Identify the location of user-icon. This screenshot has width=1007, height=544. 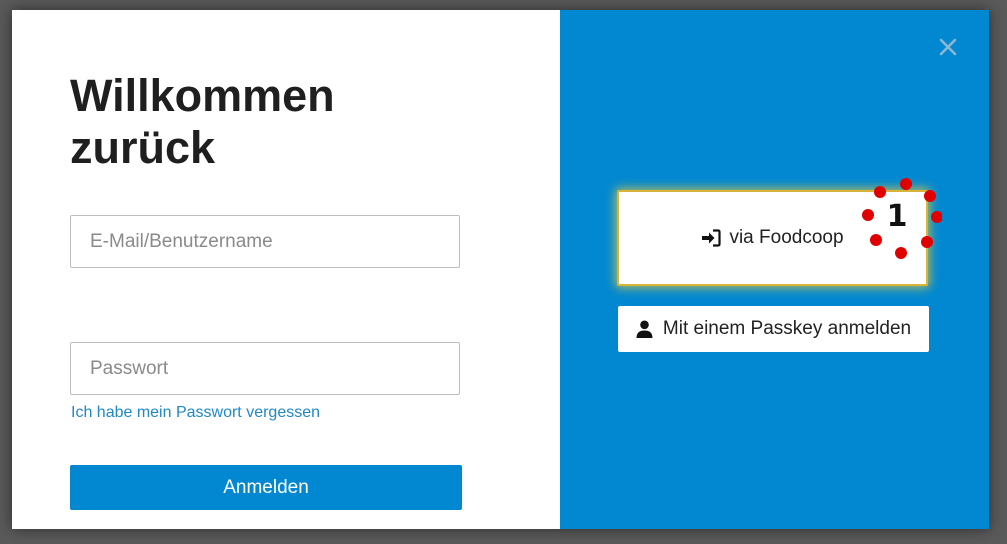
(644, 329).